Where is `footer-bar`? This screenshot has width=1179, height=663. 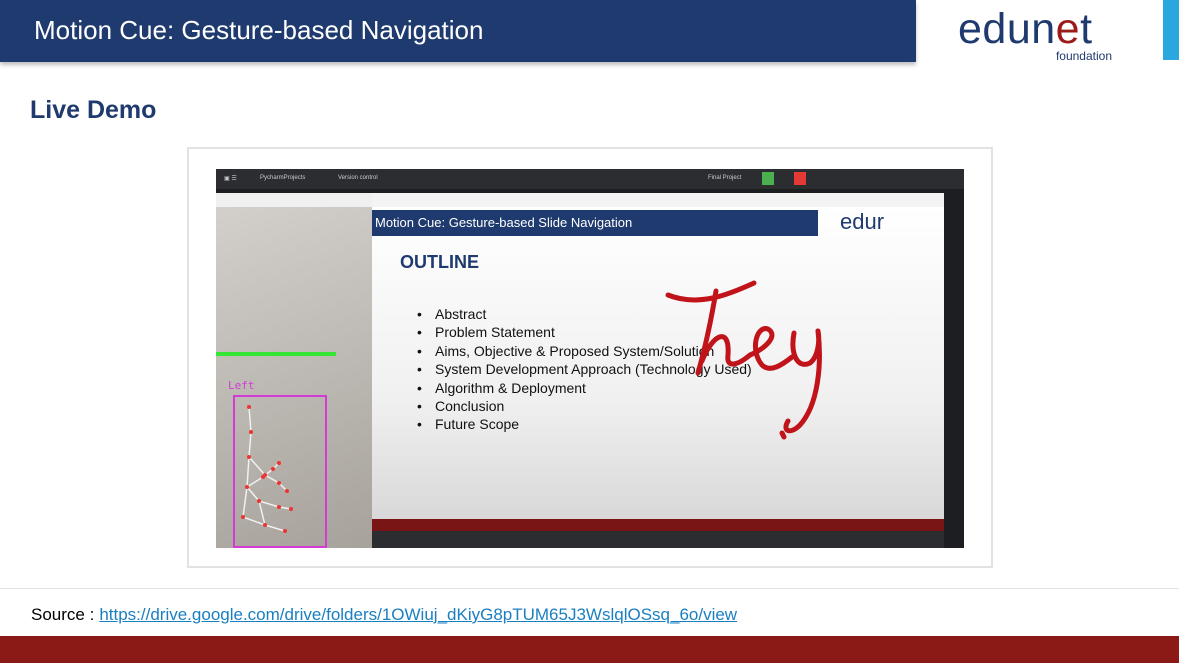
footer-bar is located at coordinates (589, 649).